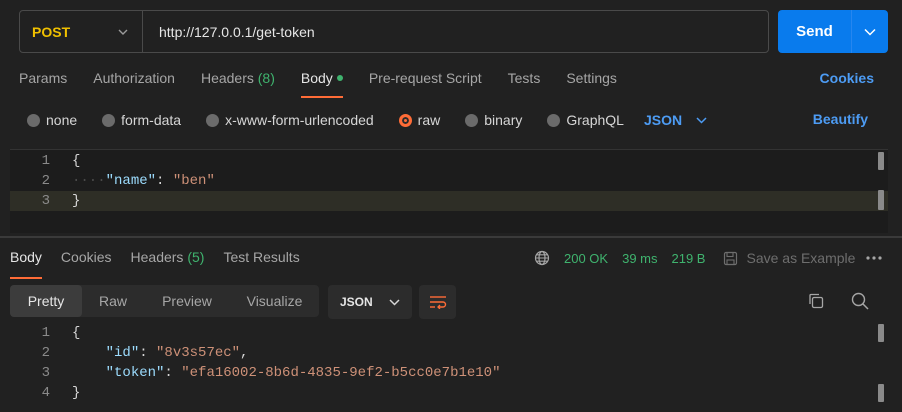  Describe the element at coordinates (639, 258) in the screenshot. I see `response-time: 39 ms` at that location.